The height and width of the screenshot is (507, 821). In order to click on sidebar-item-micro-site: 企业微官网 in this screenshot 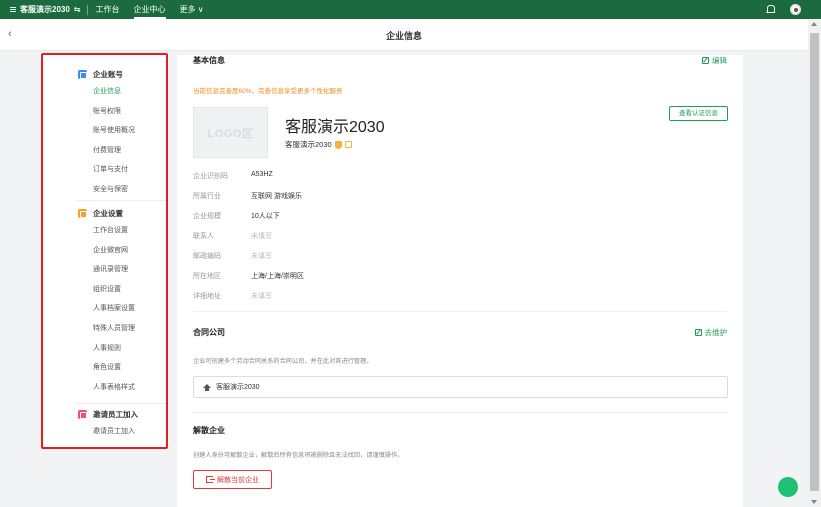, I will do `click(106, 251)`.